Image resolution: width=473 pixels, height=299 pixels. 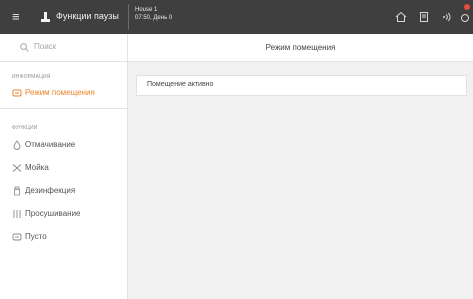 I want to click on house-selector: House 1 07:50, День 0, so click(x=153, y=14).